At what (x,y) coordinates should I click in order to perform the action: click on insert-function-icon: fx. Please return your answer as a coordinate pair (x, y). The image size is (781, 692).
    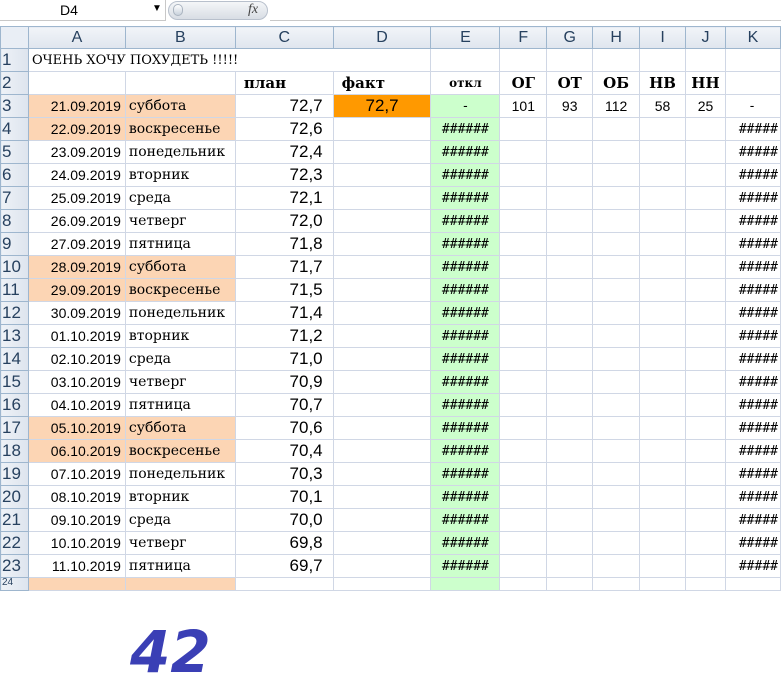
    Looking at the image, I should click on (253, 10).